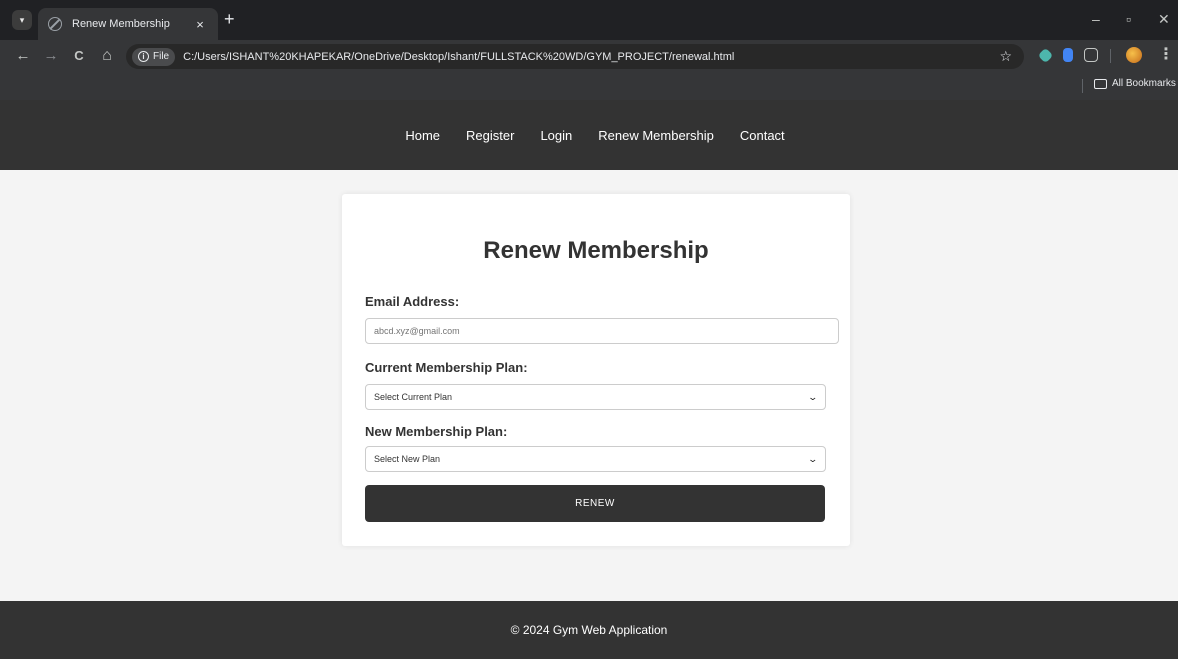 The height and width of the screenshot is (659, 1178). What do you see at coordinates (656, 135) in the screenshot?
I see `nav-link-renew-membership: Renew Membership` at bounding box center [656, 135].